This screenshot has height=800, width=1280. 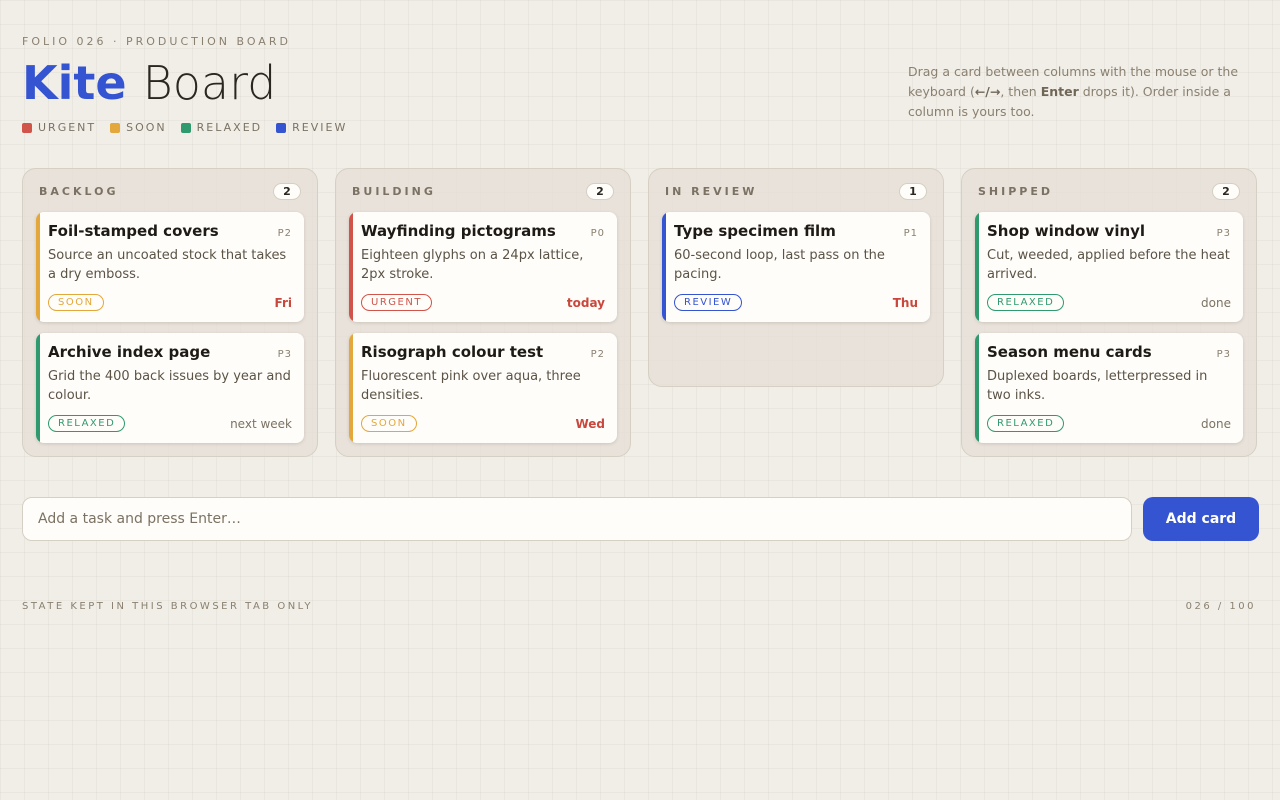 What do you see at coordinates (987, 91) in the screenshot?
I see `hint-arrow-keys: ←/→` at bounding box center [987, 91].